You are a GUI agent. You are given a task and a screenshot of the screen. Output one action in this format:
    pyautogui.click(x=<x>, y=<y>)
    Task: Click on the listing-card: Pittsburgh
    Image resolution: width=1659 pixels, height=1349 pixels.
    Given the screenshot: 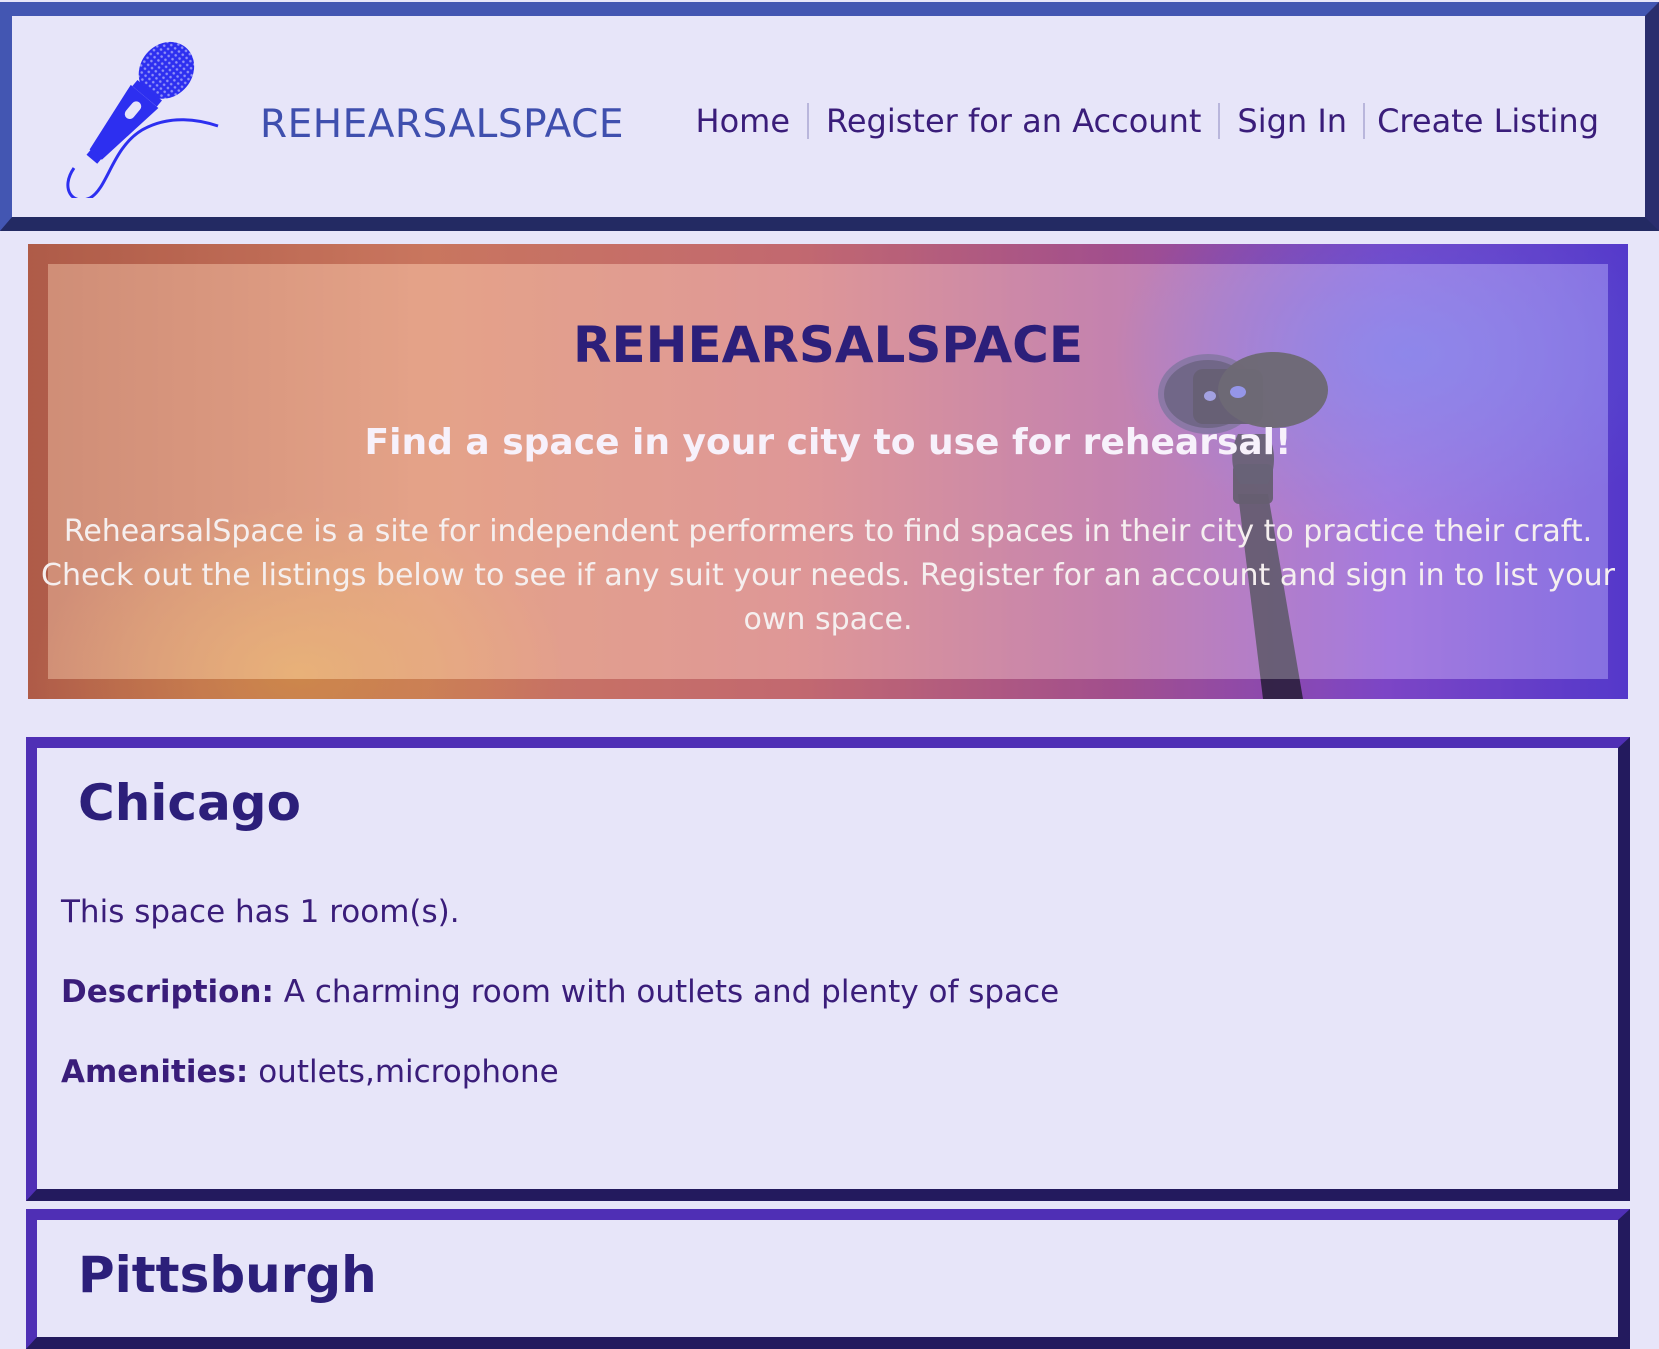 What is the action you would take?
    pyautogui.click(x=828, y=1279)
    